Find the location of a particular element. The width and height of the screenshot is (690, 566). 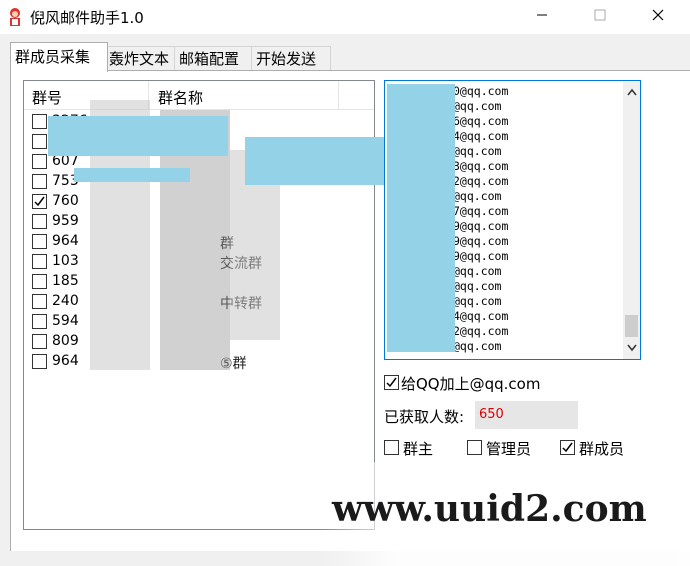

minimize-button is located at coordinates (542, 17).